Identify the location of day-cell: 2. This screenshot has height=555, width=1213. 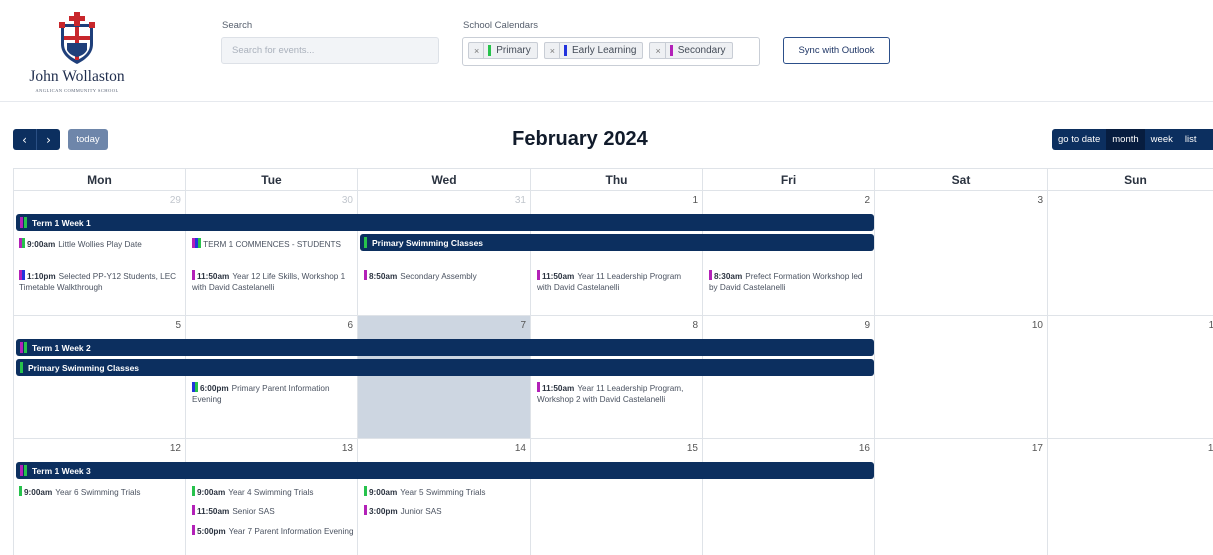
(789, 253).